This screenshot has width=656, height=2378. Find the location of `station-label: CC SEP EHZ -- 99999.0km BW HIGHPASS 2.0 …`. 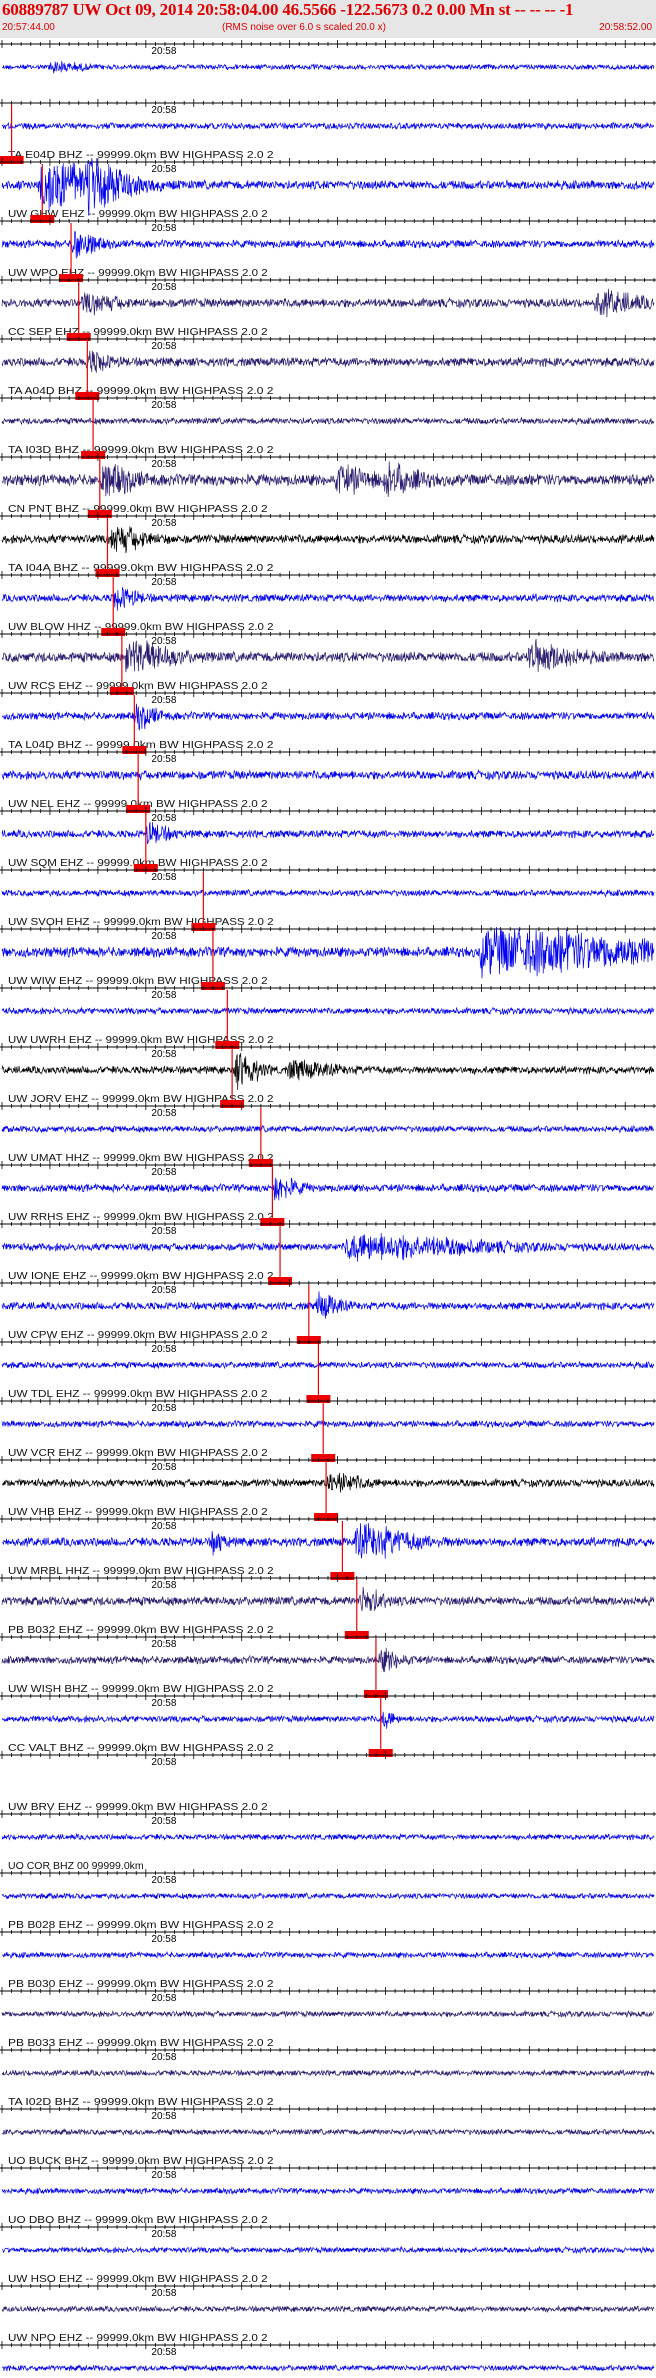

station-label: CC SEP EHZ -- 99999.0km BW HIGHPASS 2.0 … is located at coordinates (138, 332).